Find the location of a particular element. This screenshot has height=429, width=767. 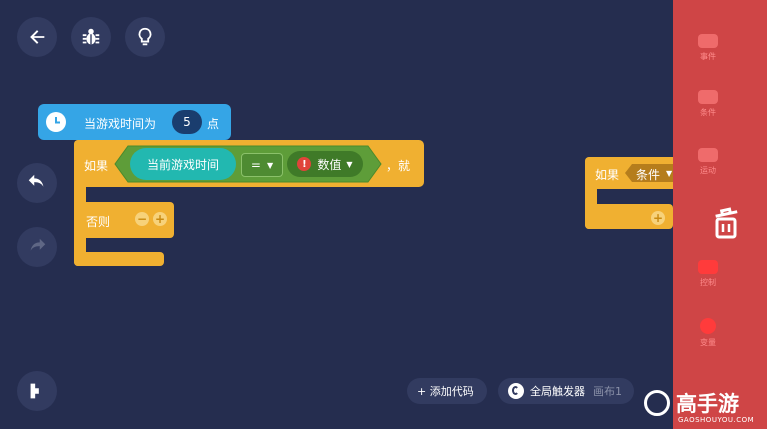

trigger-selector: 全局触发器 画布1 is located at coordinates (566, 391).